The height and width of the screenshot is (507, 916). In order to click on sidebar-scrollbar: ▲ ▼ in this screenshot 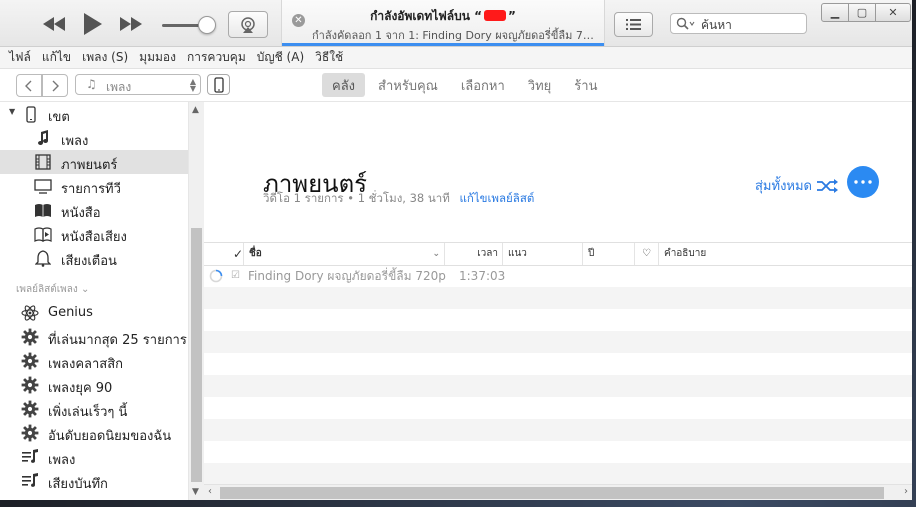, I will do `click(196, 301)`.